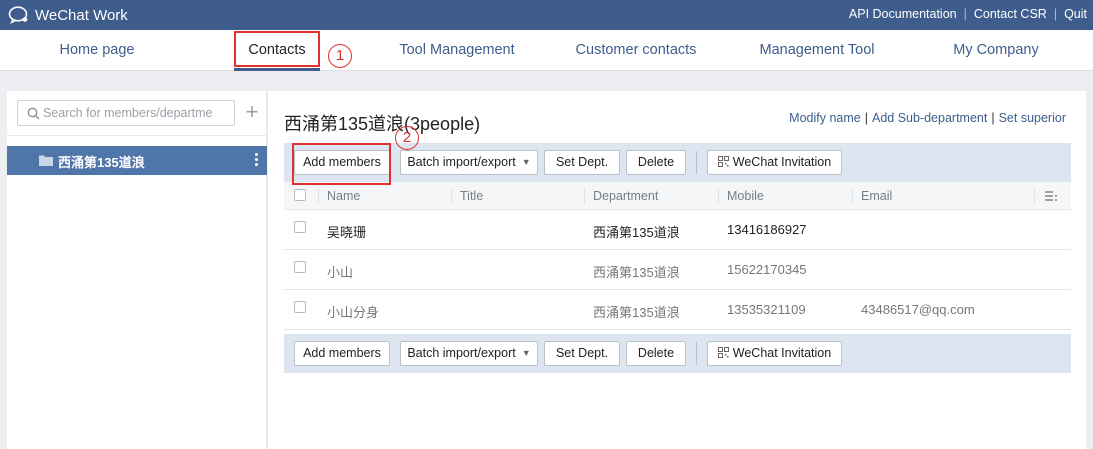 The width and height of the screenshot is (1093, 449). Describe the element at coordinates (18, 15) in the screenshot. I see `wechat-work-icon` at that location.